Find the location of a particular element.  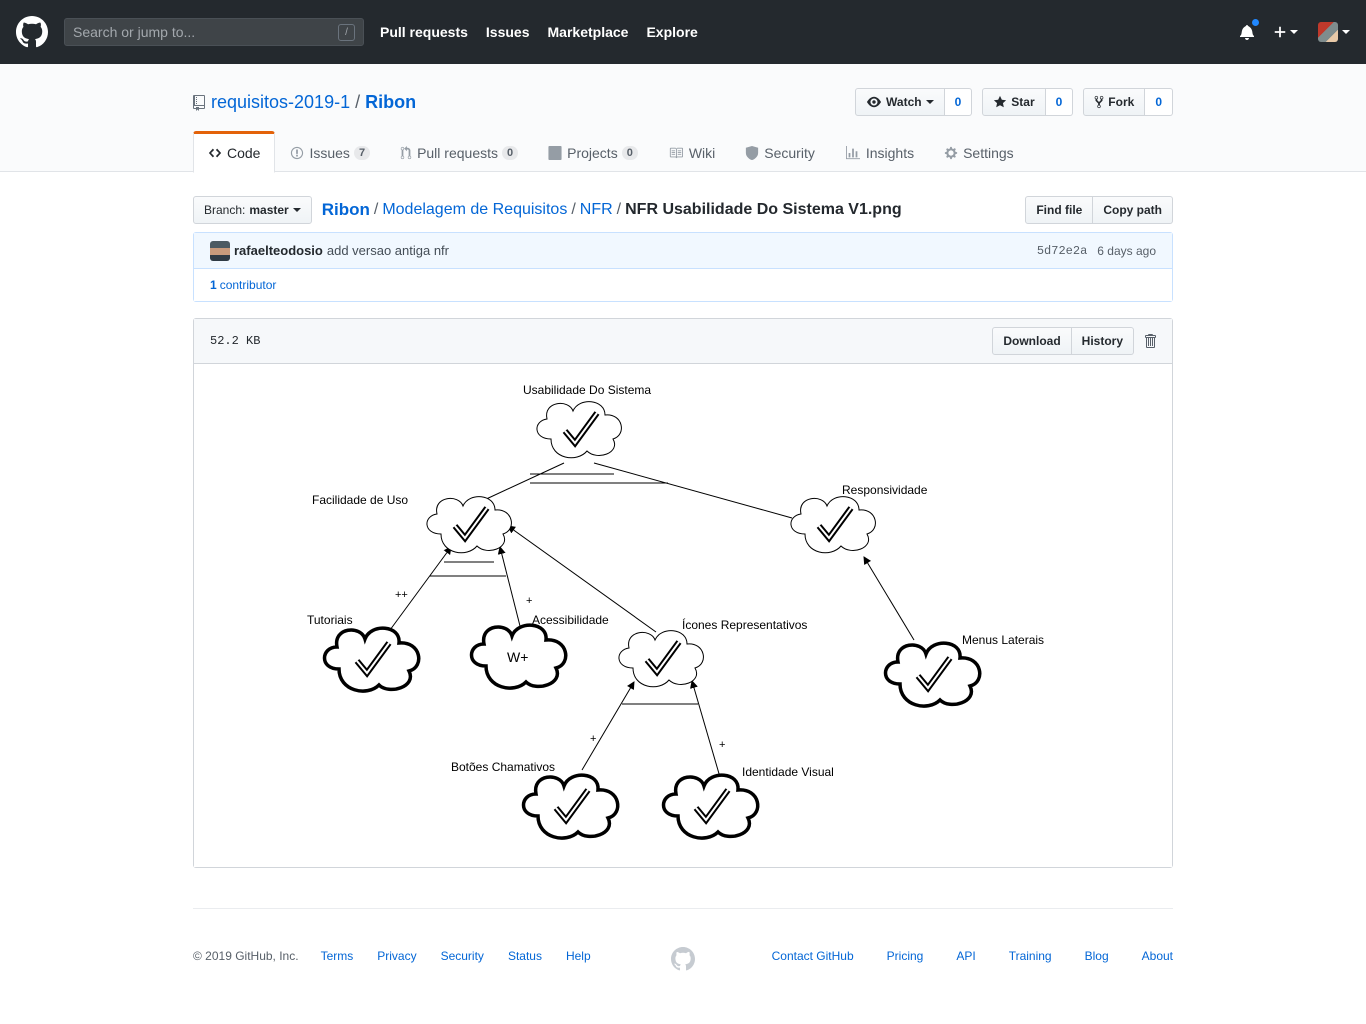

fork-label: Fork is located at coordinates (1121, 102).